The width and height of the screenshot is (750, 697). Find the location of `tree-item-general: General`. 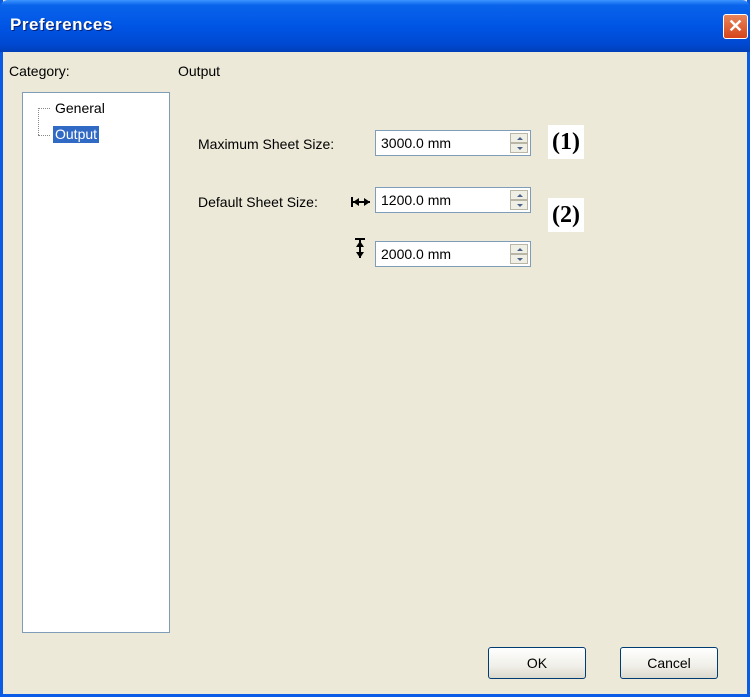

tree-item-general: General is located at coordinates (80, 108).